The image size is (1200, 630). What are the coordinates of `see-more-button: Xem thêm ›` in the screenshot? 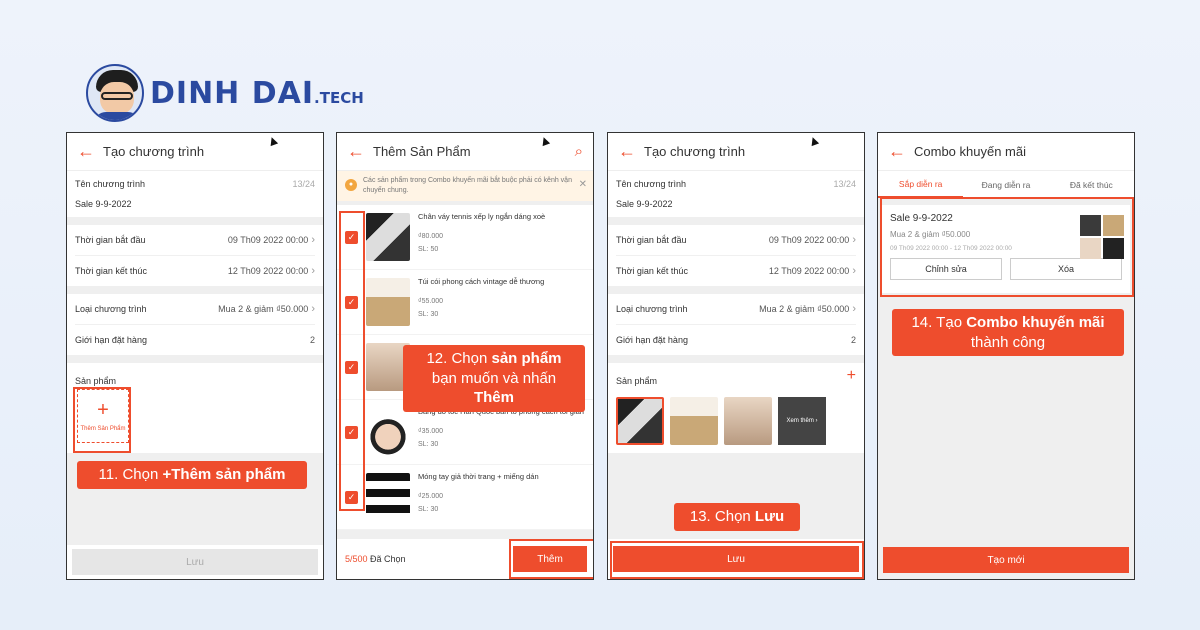 It's located at (802, 421).